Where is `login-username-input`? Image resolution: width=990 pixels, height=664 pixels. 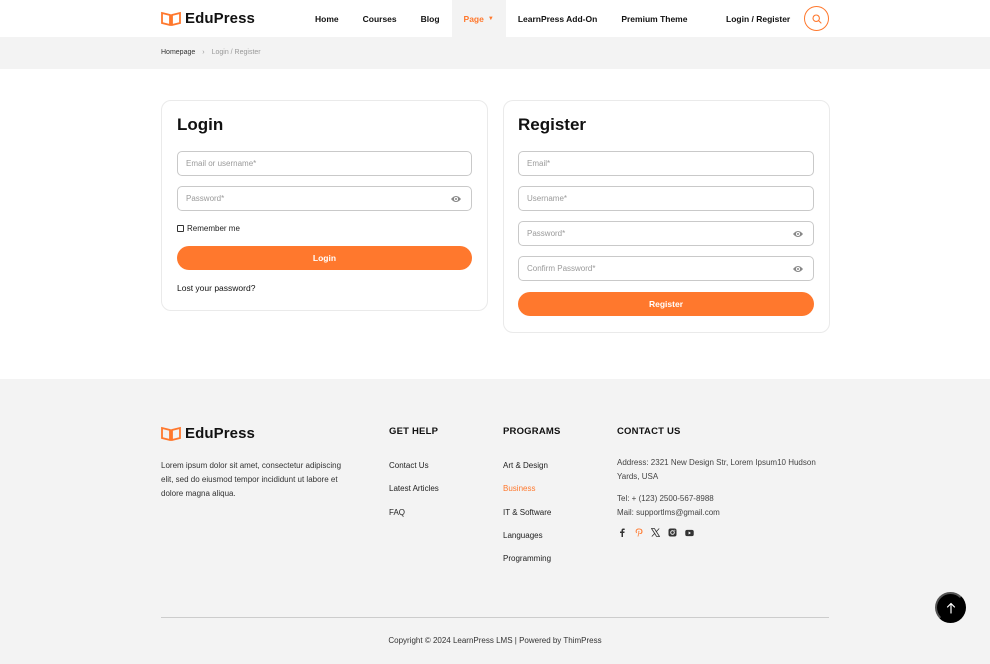 login-username-input is located at coordinates (324, 163).